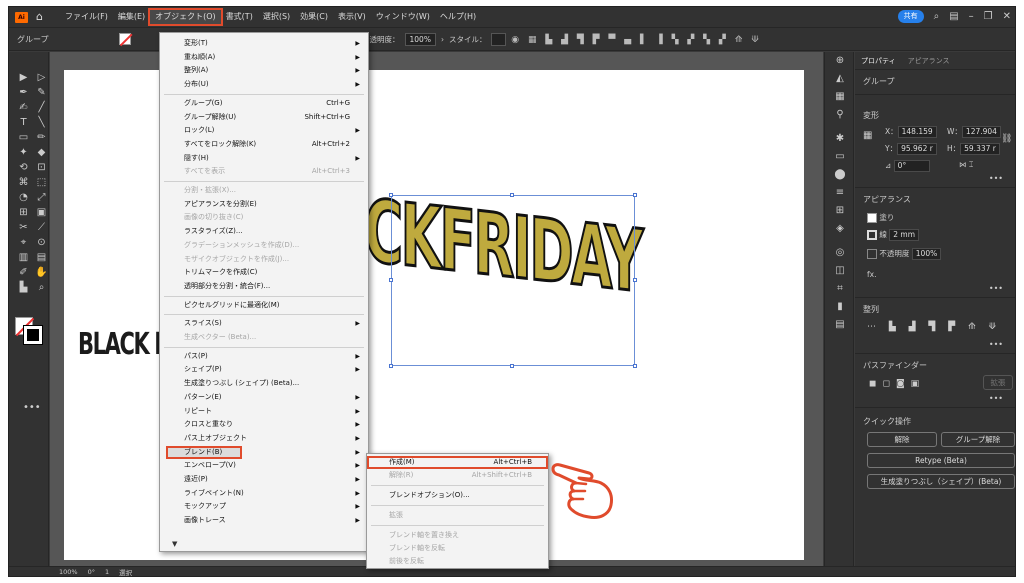 Image resolution: width=1024 pixels, height=583 pixels. Describe the element at coordinates (264, 370) in the screenshot. I see `object-menu-item: シェイプ(P)` at that location.